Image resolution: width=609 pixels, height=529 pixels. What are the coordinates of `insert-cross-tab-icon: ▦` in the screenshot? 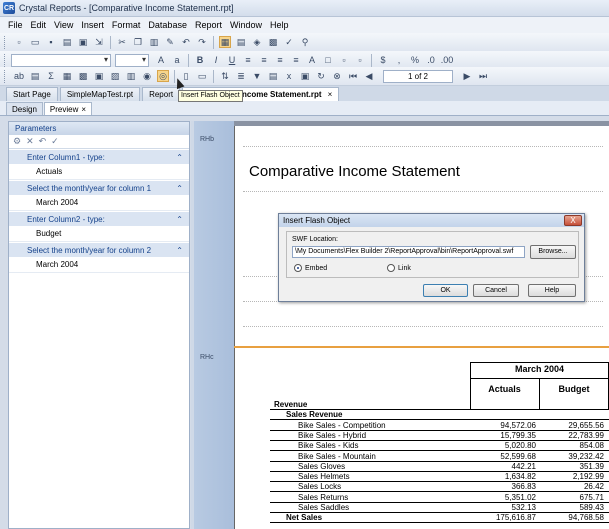 It's located at (67, 76).